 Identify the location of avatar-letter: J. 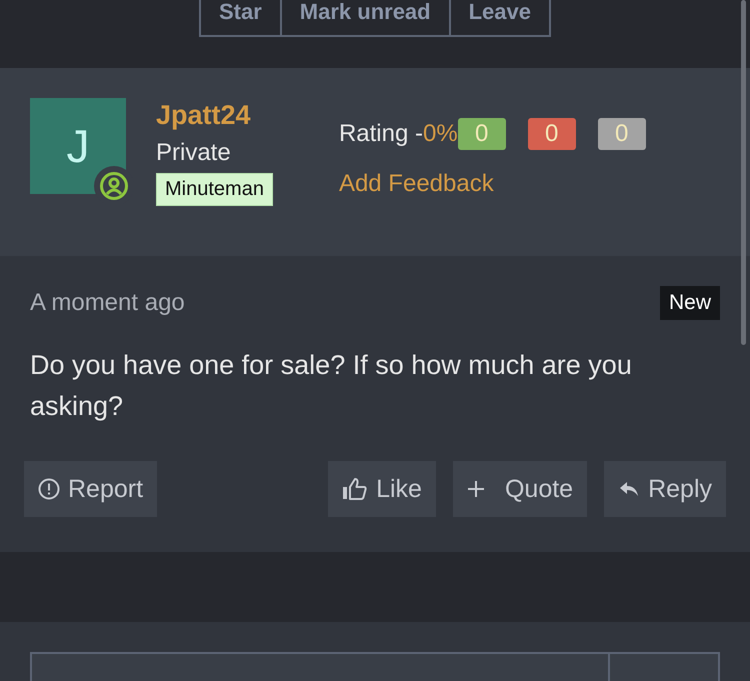
(78, 146).